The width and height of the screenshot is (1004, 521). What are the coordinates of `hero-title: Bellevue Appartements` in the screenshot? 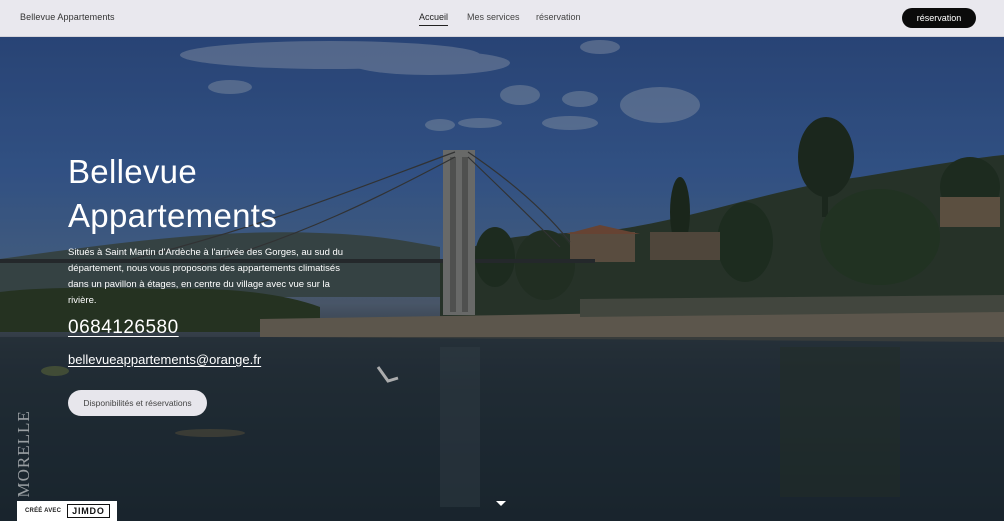 It's located at (218, 194).